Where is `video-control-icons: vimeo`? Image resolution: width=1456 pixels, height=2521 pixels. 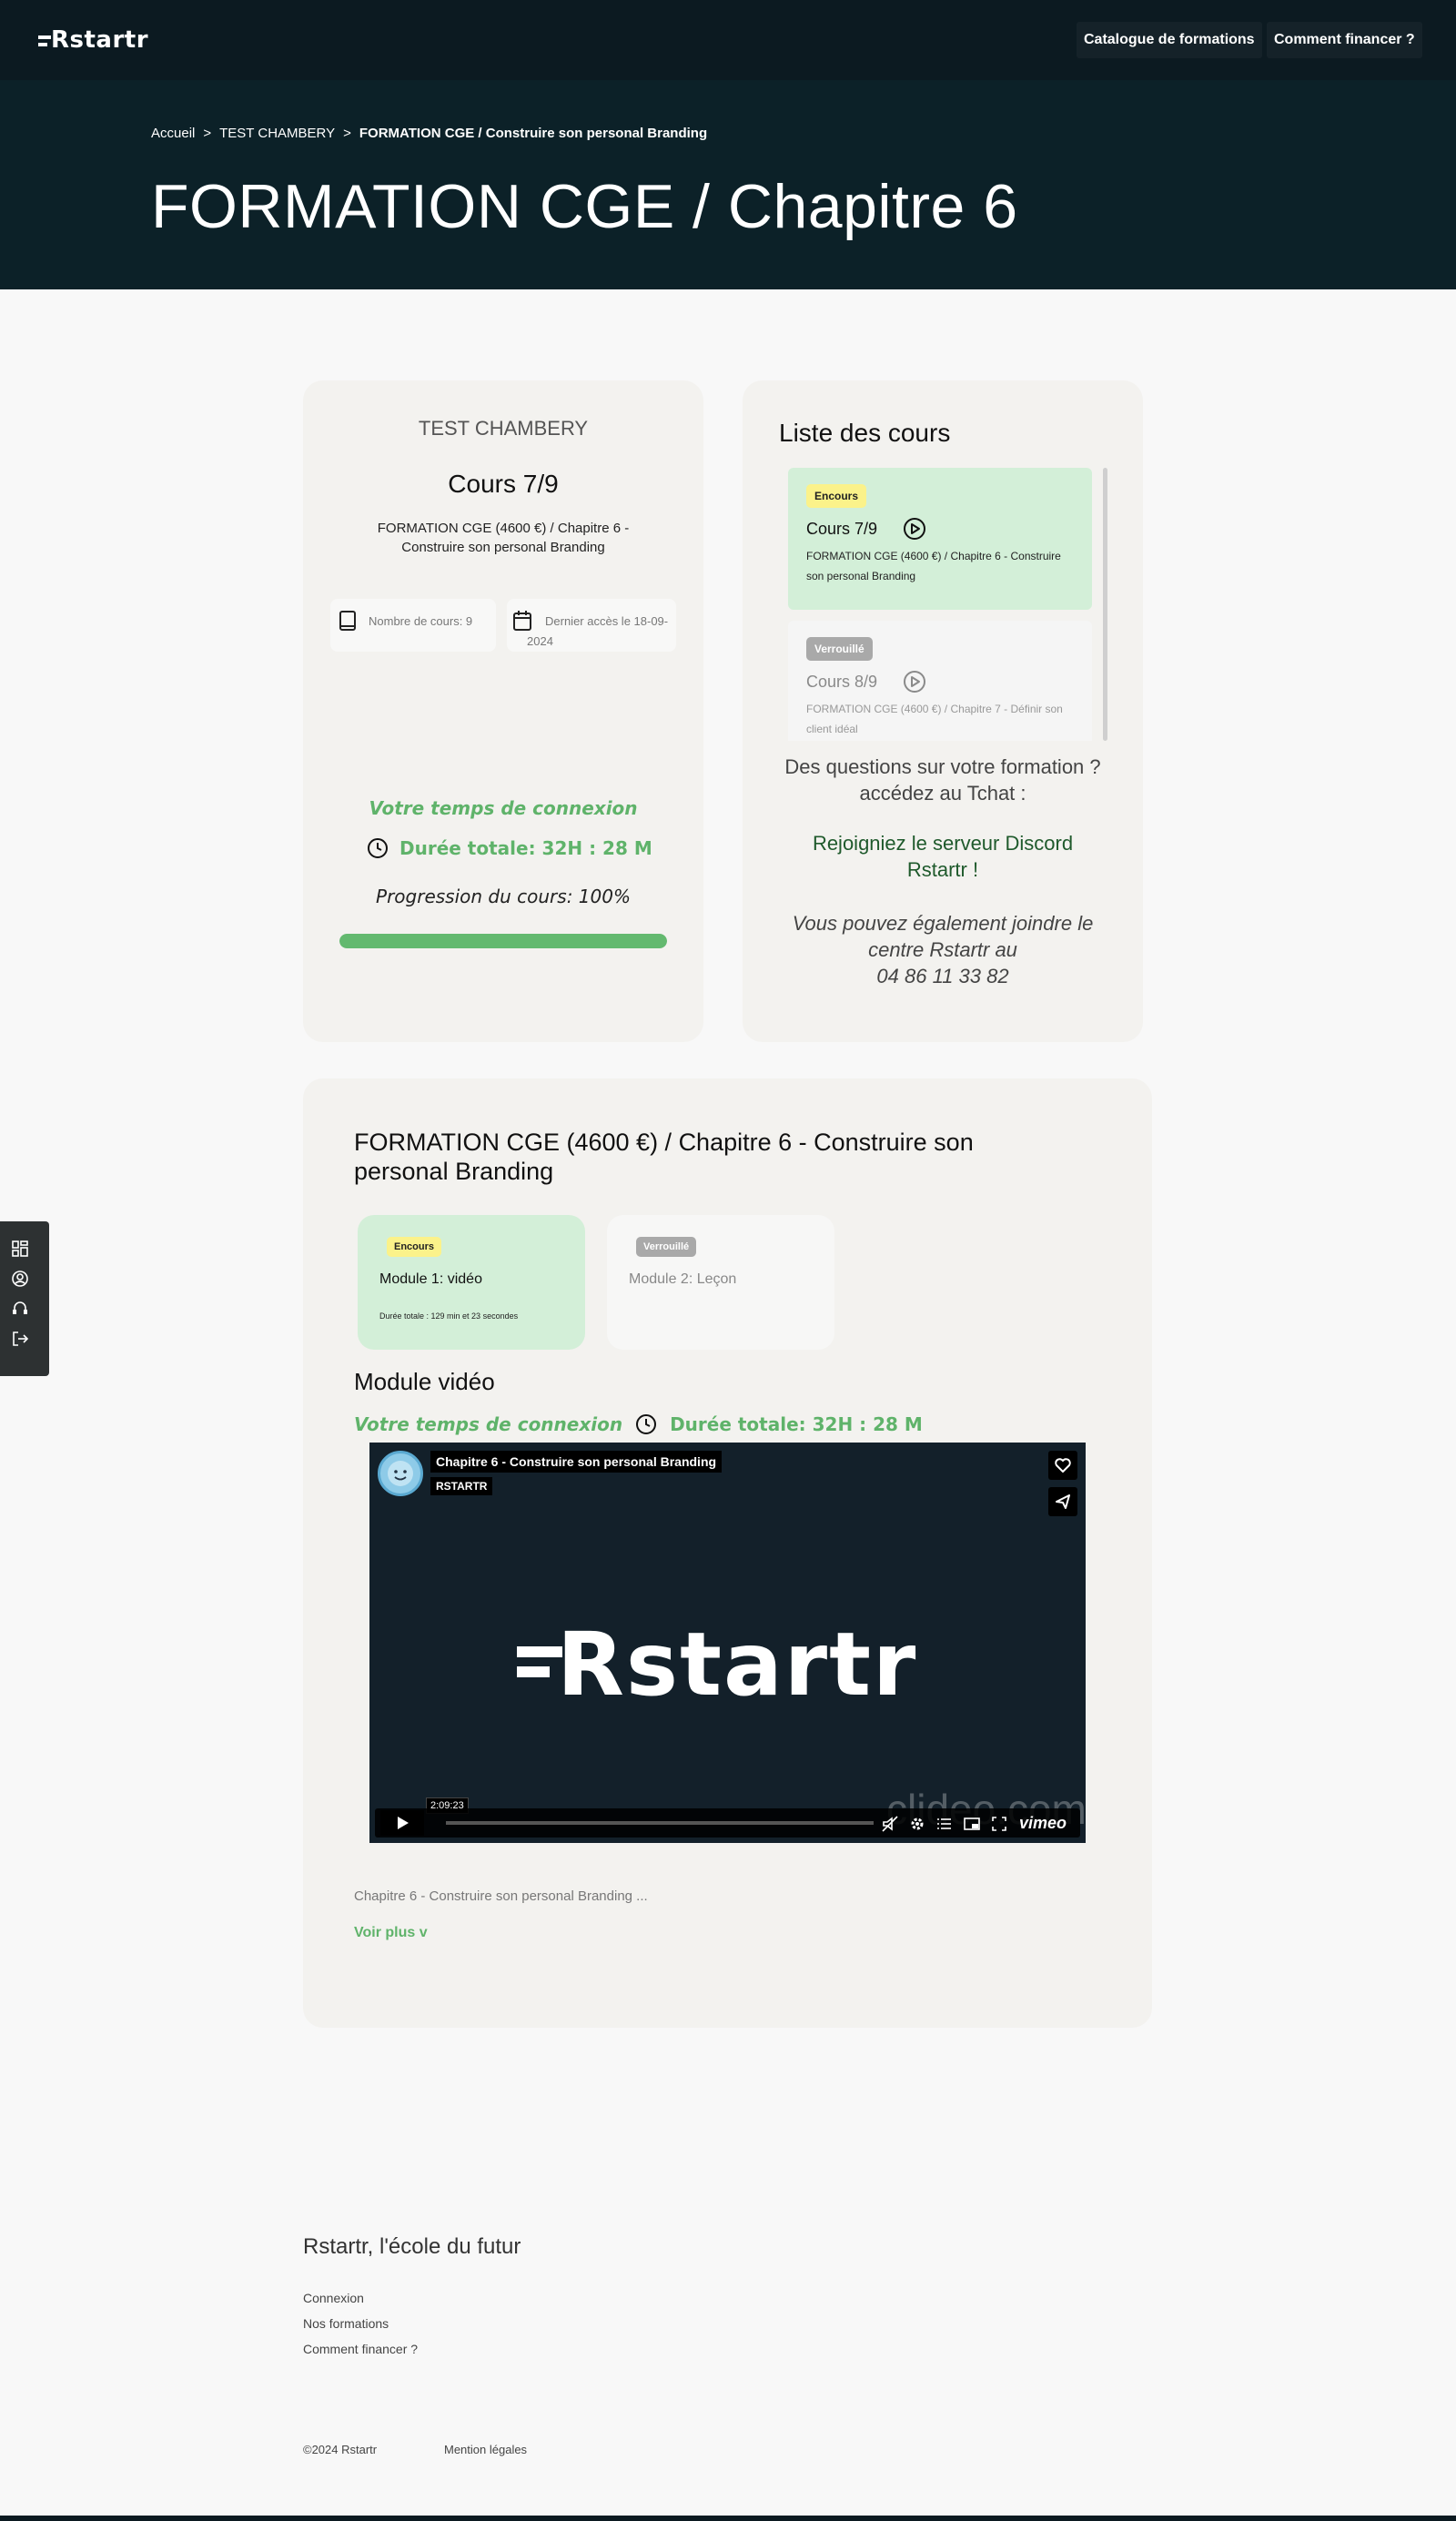 video-control-icons: vimeo is located at coordinates (974, 1824).